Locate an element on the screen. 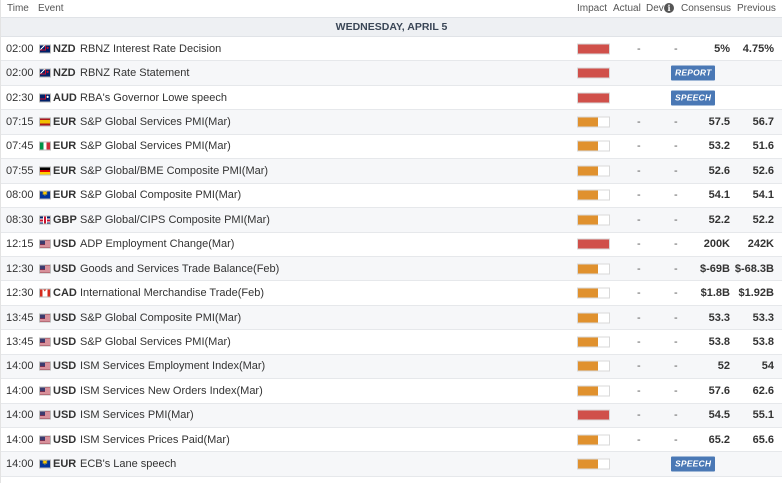  header-consensus: Consensus is located at coordinates (706, 8).